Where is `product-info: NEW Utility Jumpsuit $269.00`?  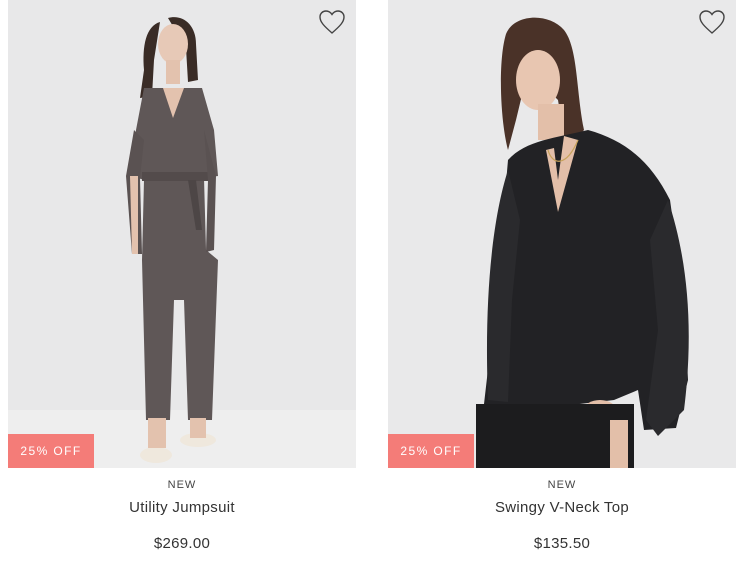 product-info: NEW Utility Jumpsuit $269.00 is located at coordinates (182, 516).